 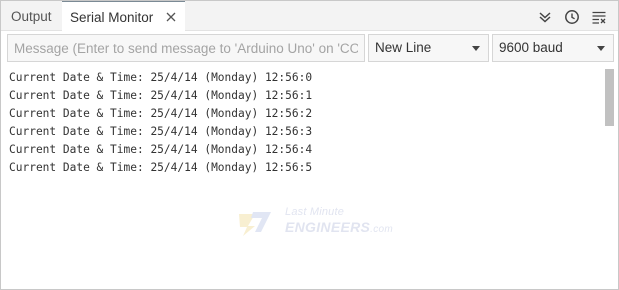 I want to click on tab-output: Output, so click(x=31, y=16).